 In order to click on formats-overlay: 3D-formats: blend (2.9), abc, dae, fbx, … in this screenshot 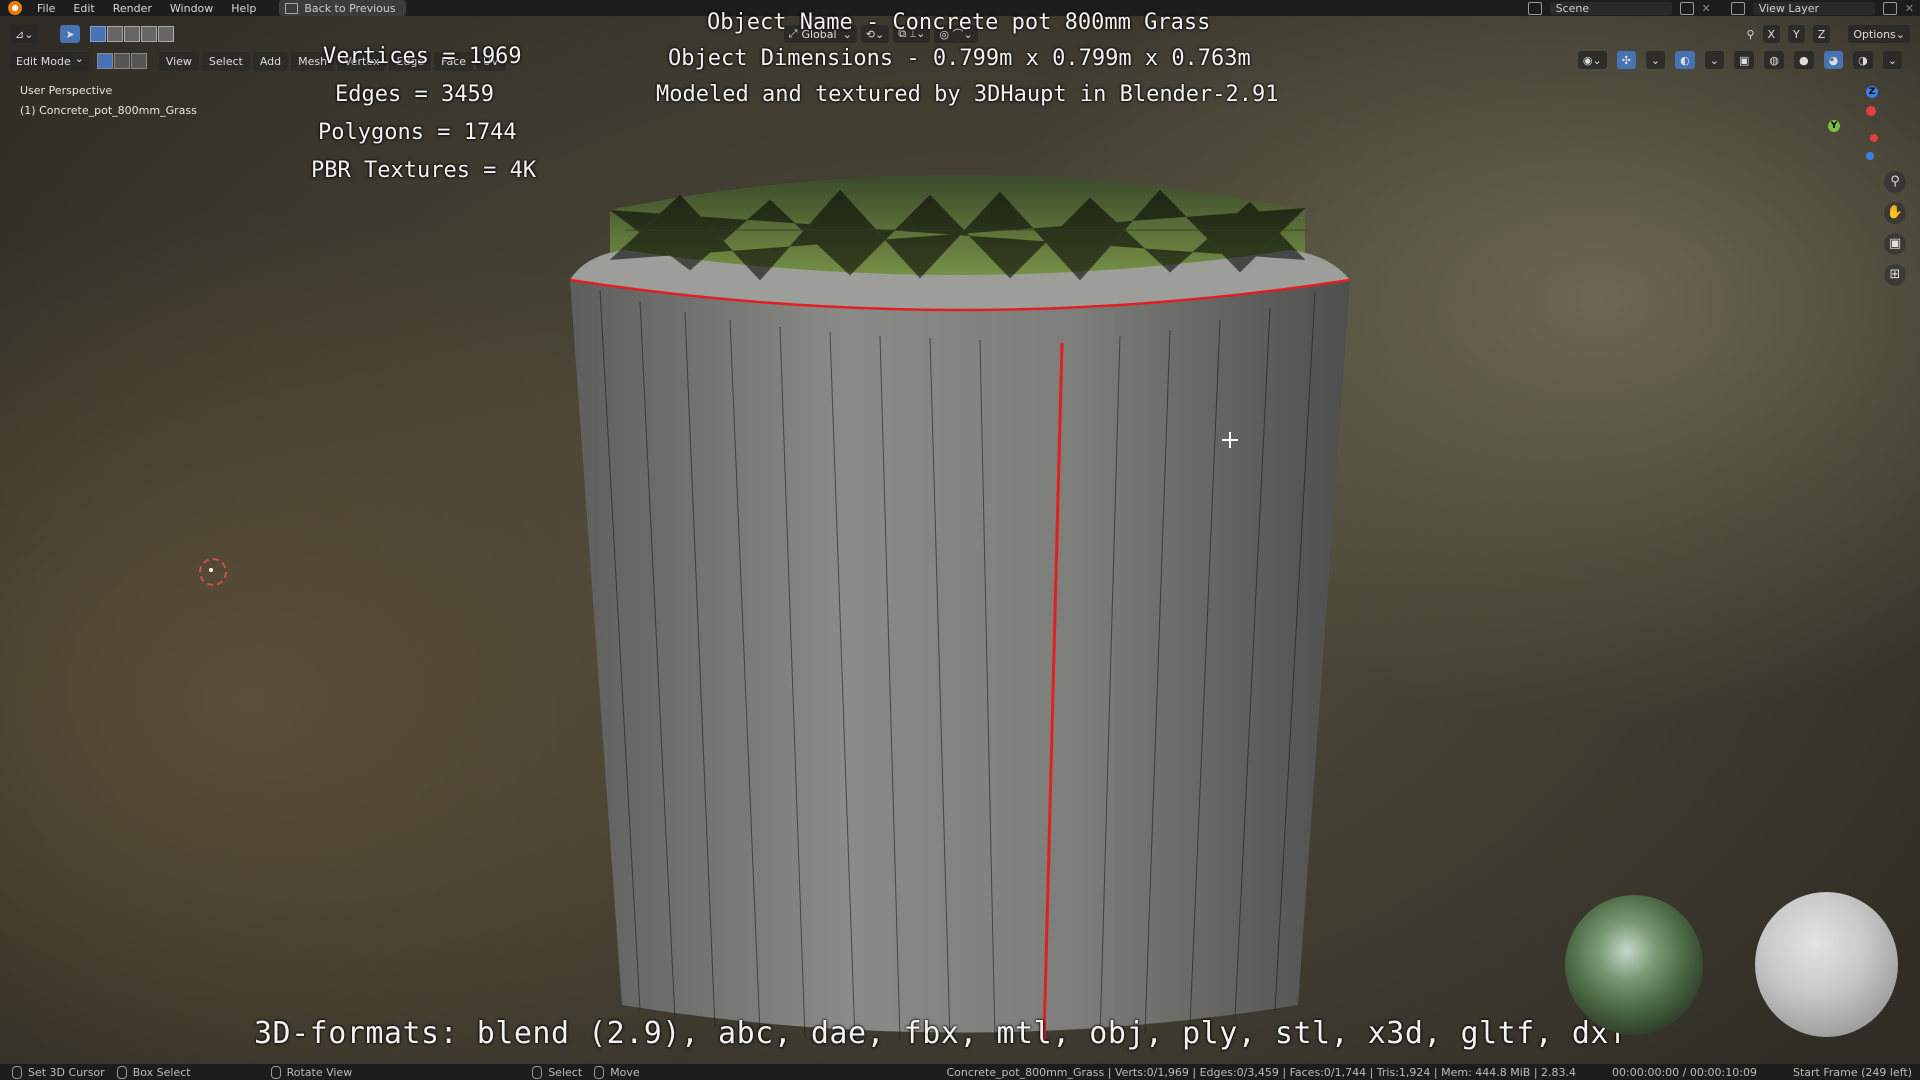, I will do `click(941, 1033)`.